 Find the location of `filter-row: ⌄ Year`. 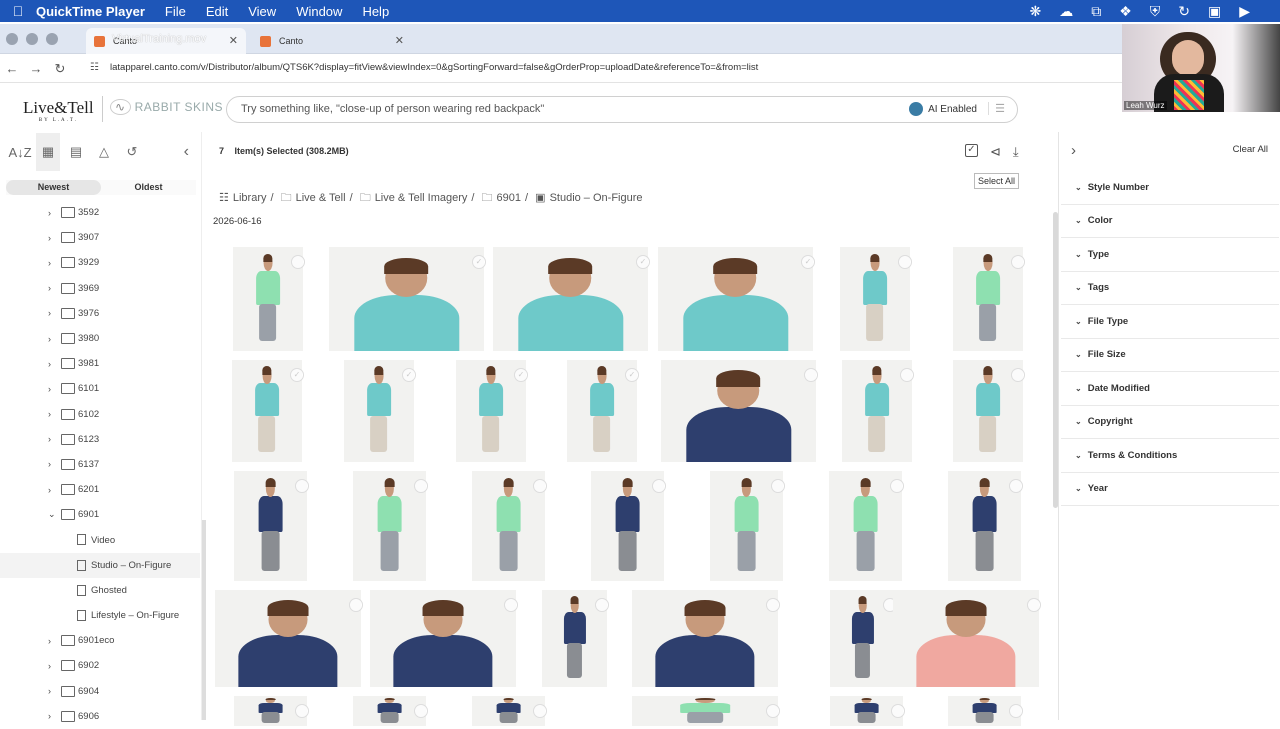

filter-row: ⌄ Year is located at coordinates (1170, 489).